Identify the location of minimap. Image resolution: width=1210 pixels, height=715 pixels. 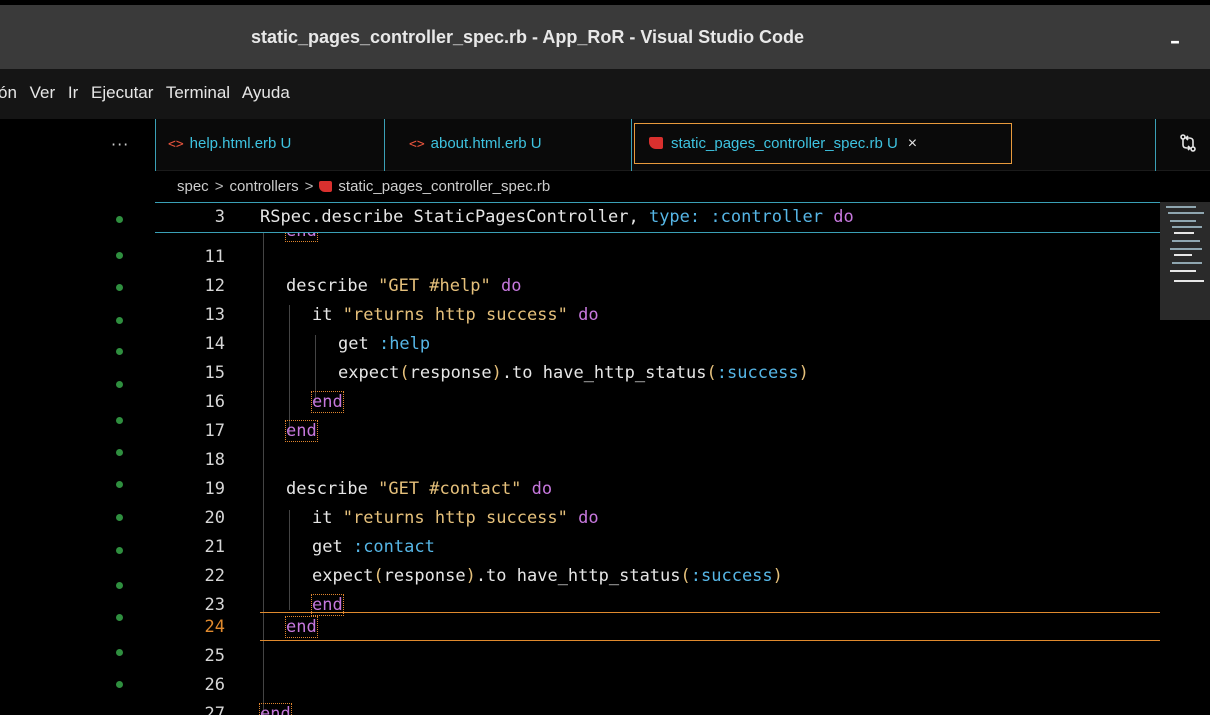
(1185, 458).